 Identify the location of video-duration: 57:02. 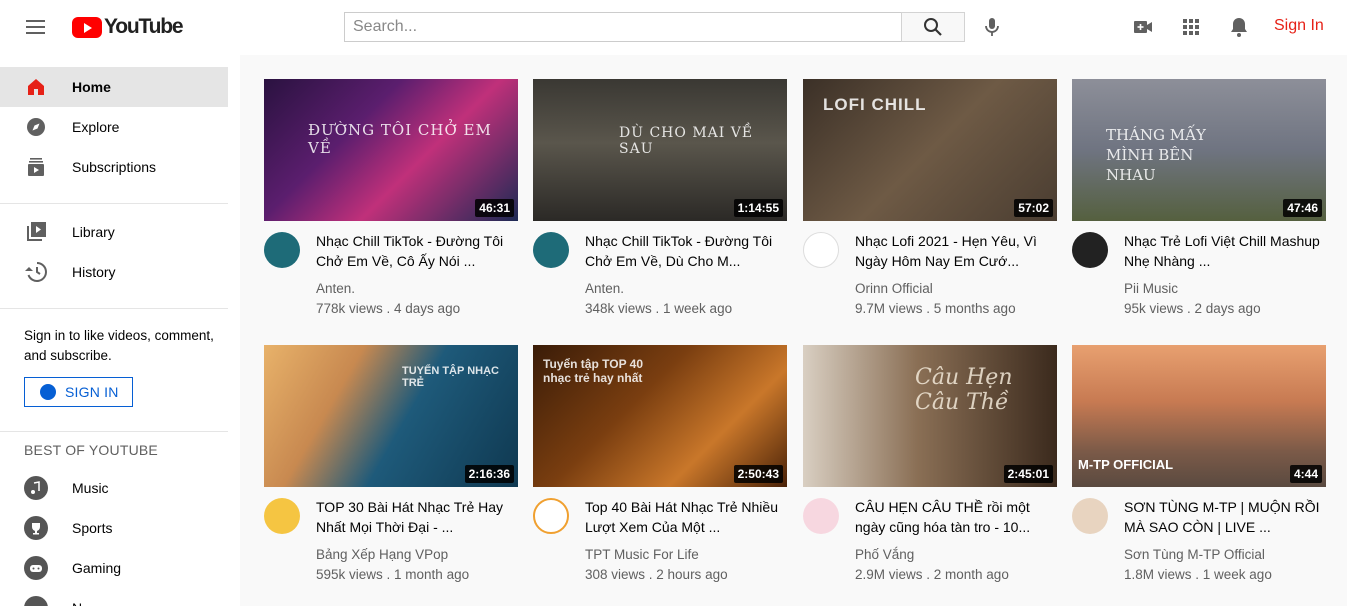
(1033, 208).